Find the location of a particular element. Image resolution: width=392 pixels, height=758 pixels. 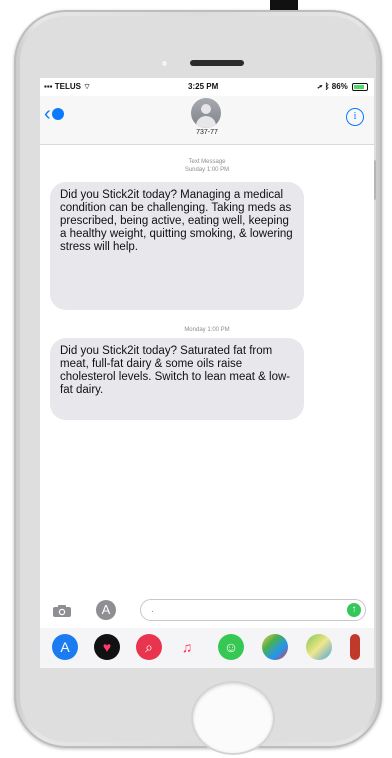

message-input-value: . is located at coordinates (152, 609).